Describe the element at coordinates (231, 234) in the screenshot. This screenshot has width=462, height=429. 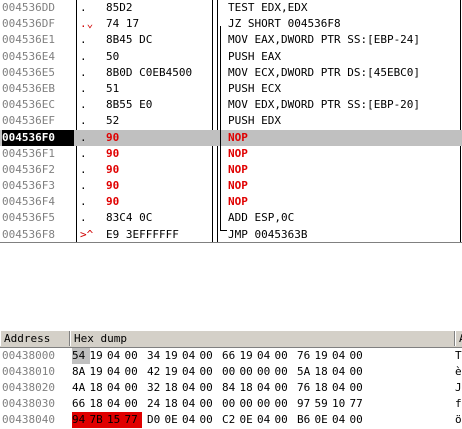
I see `disasm-row: 004536F8 >^ E9 3EFFFFFF JMP 0045363B` at that location.